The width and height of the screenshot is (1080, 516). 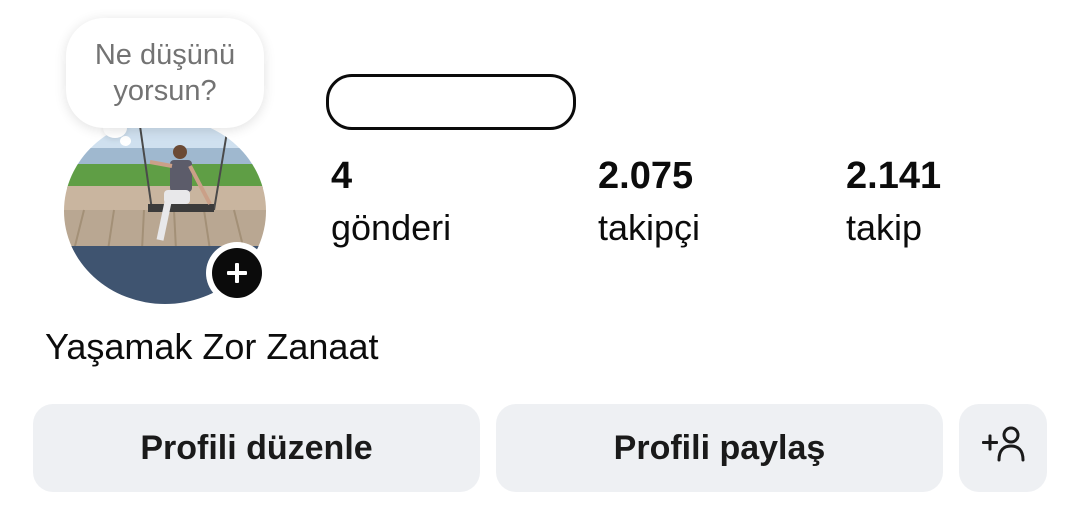 I want to click on note-bubble: Ne düşünü yorsun?, so click(x=165, y=73).